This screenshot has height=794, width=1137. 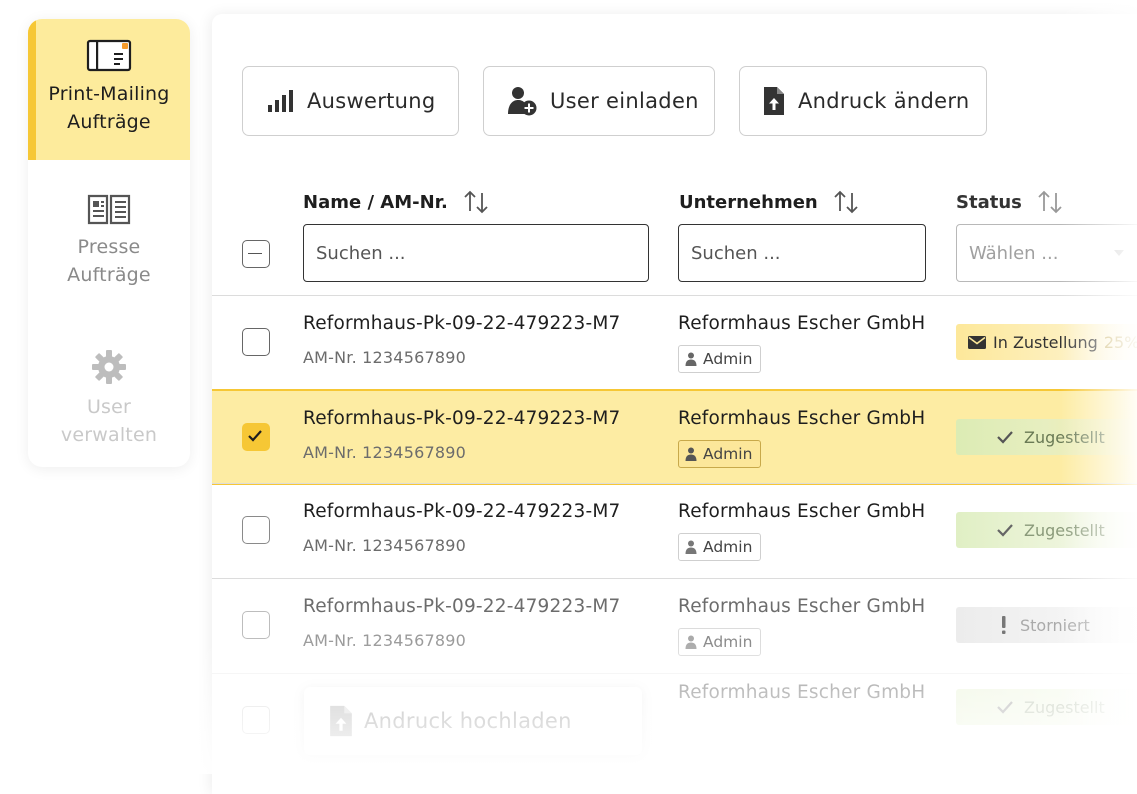 I want to click on andruck-aendern-button: Andruck ändern, so click(x=863, y=101).